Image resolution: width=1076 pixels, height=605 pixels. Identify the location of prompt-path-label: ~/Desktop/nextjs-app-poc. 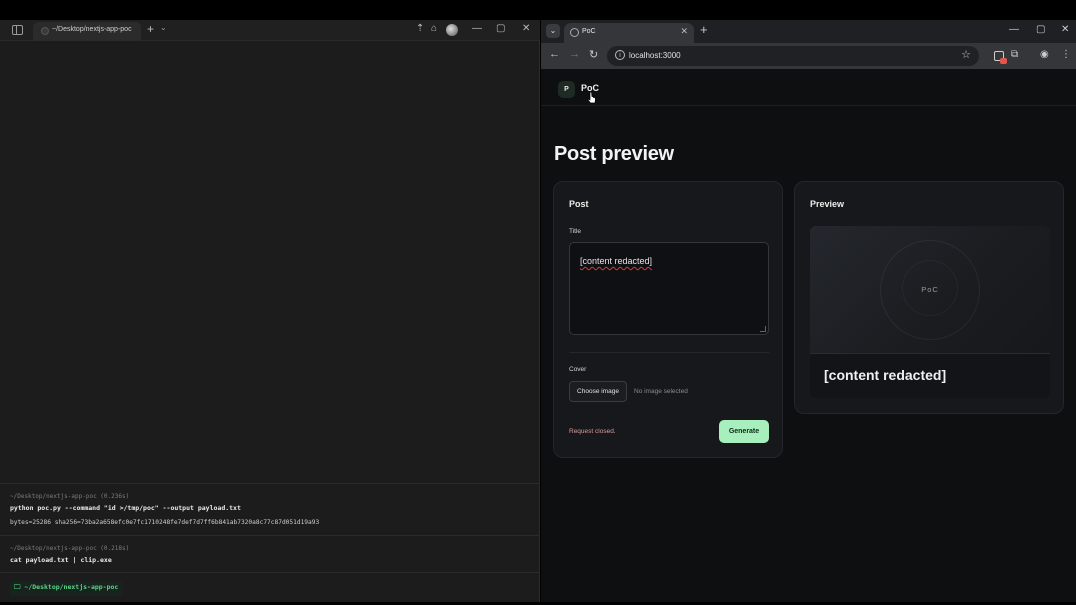
(71, 587).